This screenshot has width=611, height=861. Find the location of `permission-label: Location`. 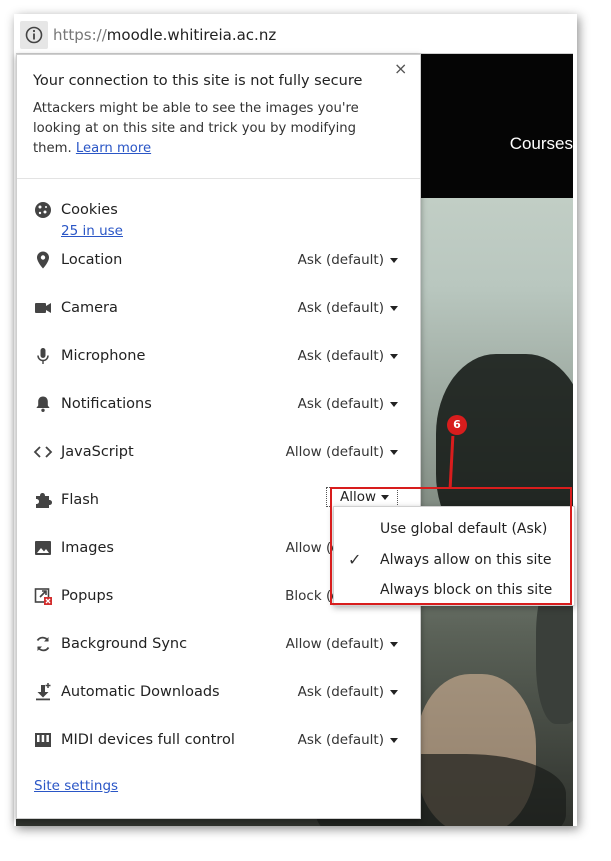

permission-label: Location is located at coordinates (92, 260).